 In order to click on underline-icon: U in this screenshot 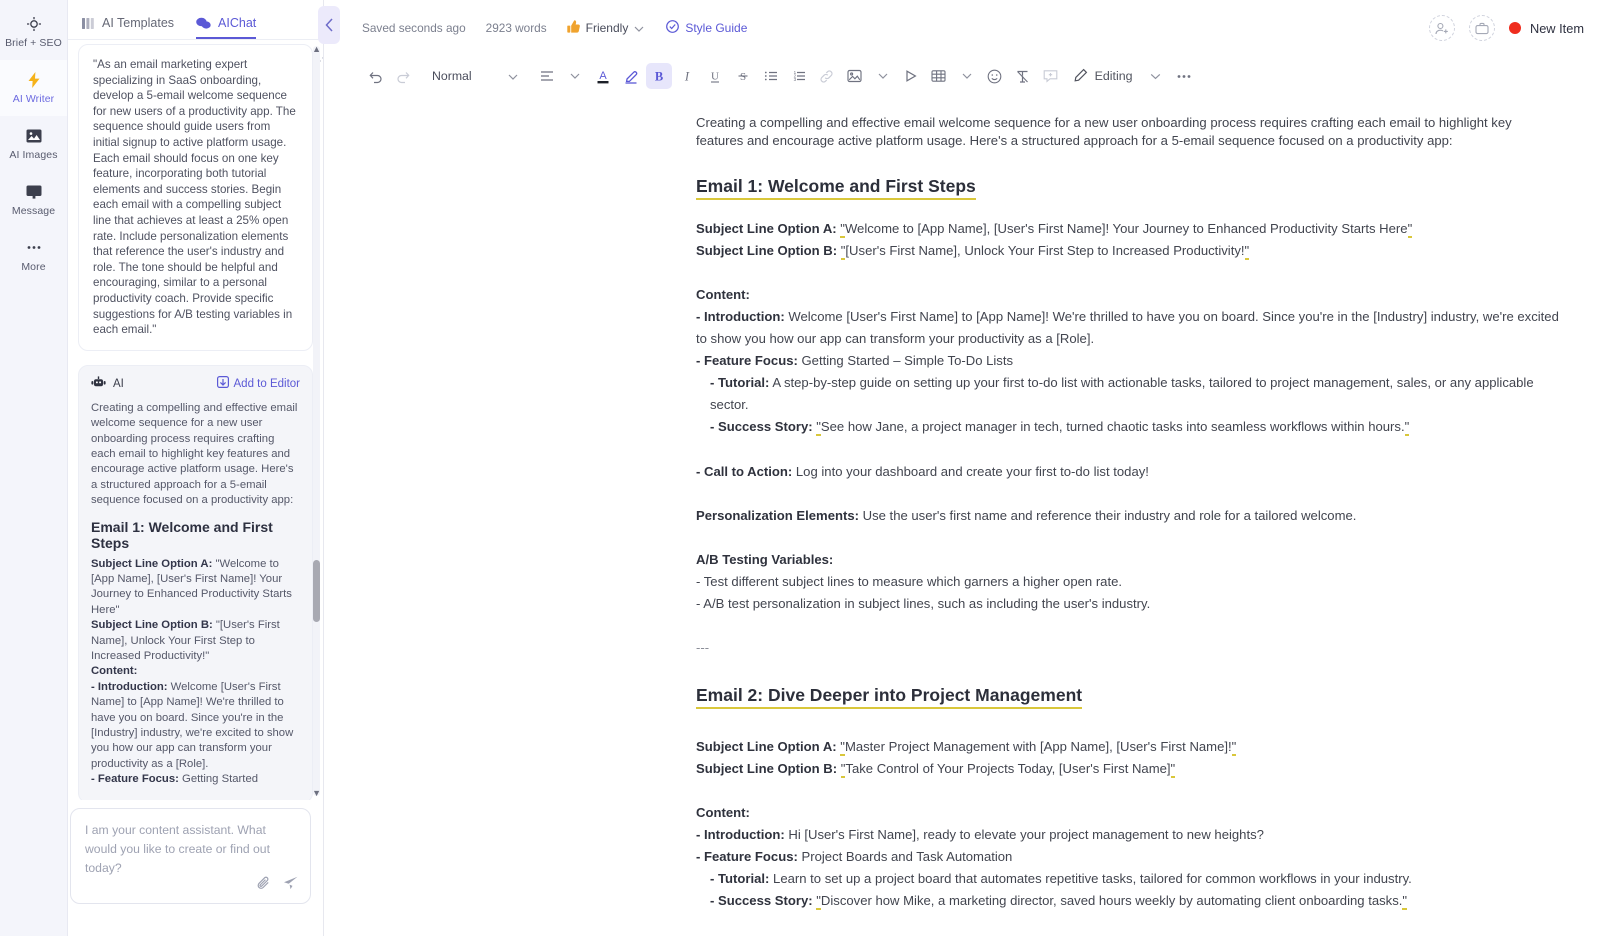, I will do `click(715, 76)`.